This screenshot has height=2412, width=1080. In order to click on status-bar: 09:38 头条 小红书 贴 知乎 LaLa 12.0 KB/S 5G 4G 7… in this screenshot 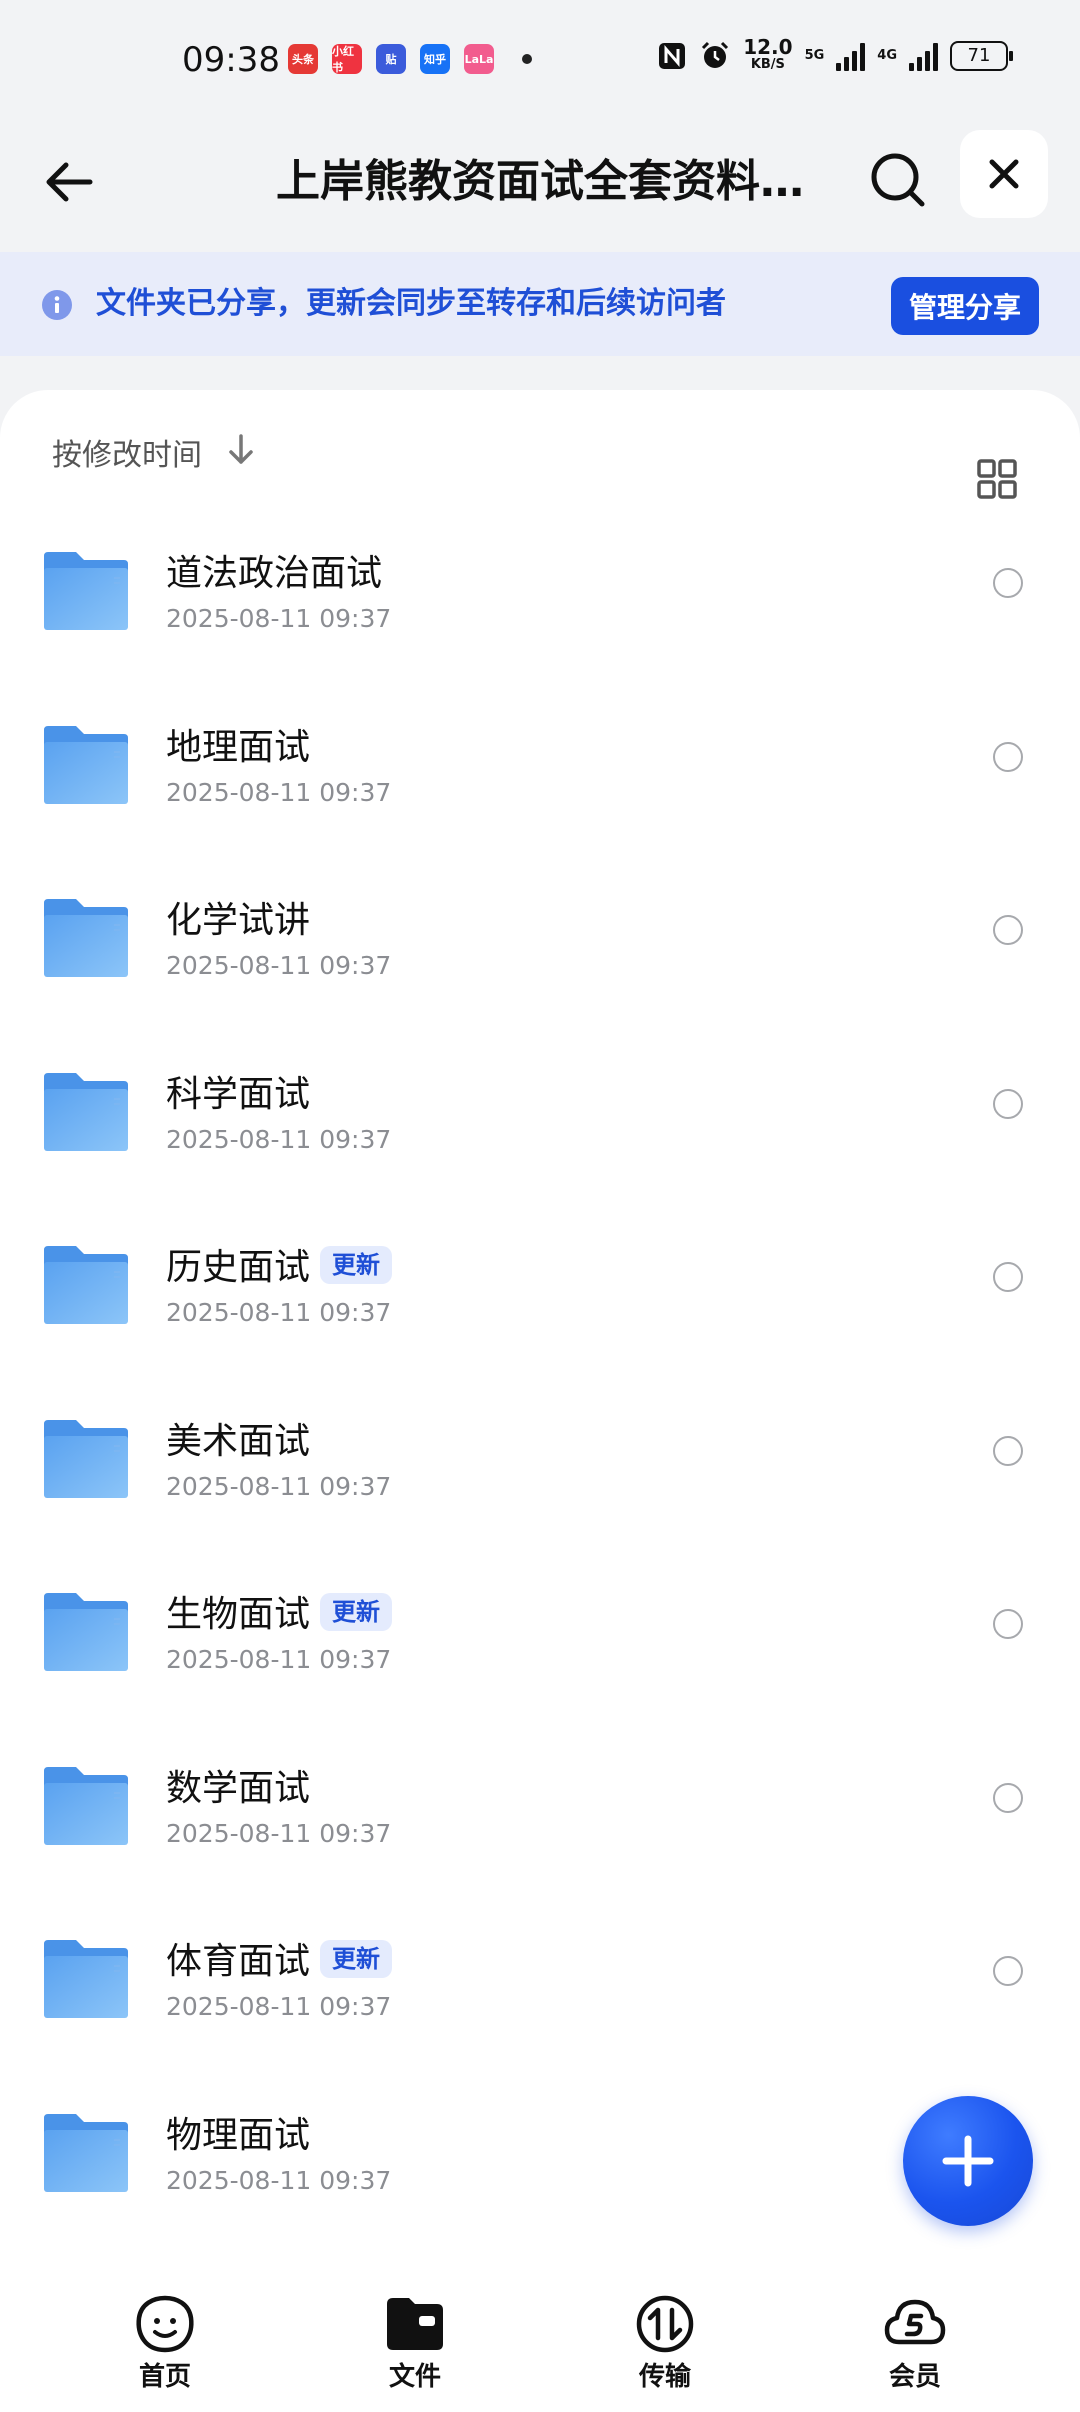, I will do `click(540, 61)`.